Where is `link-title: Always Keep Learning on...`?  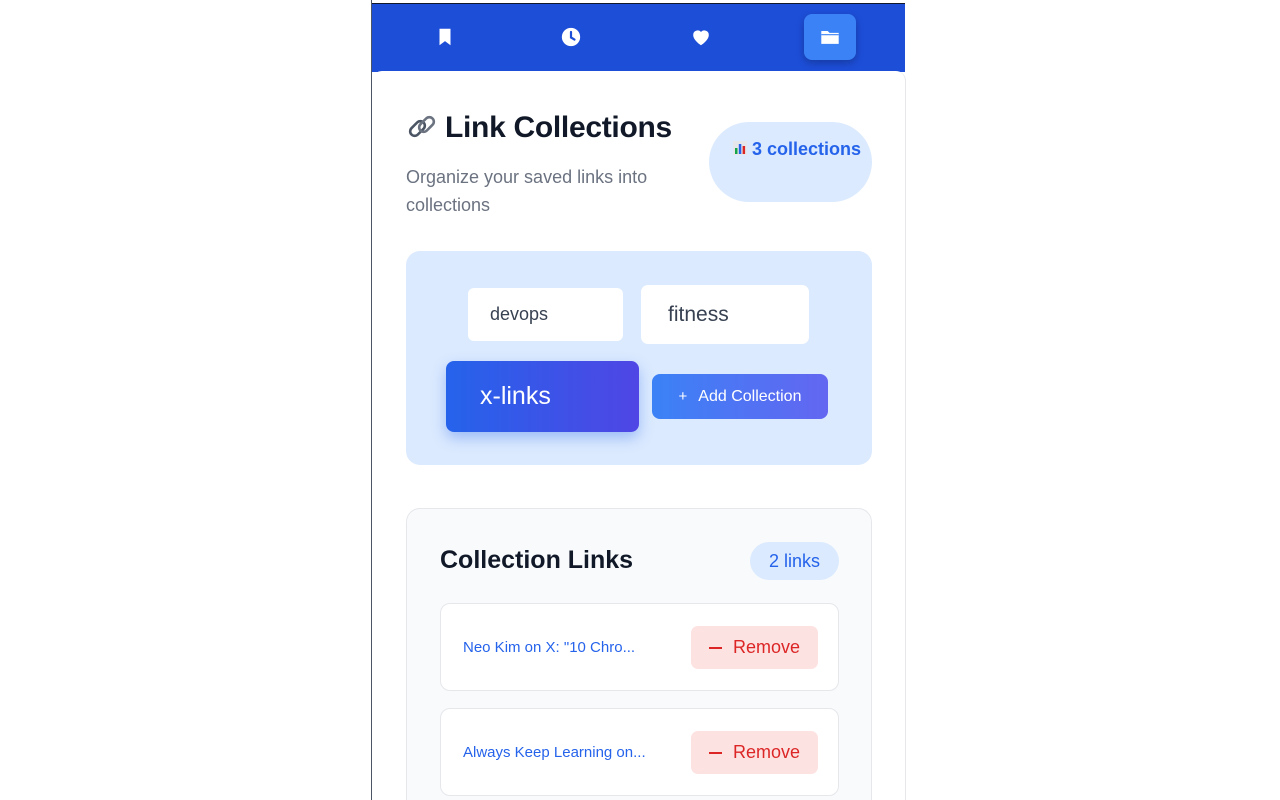 link-title: Always Keep Learning on... is located at coordinates (570, 752).